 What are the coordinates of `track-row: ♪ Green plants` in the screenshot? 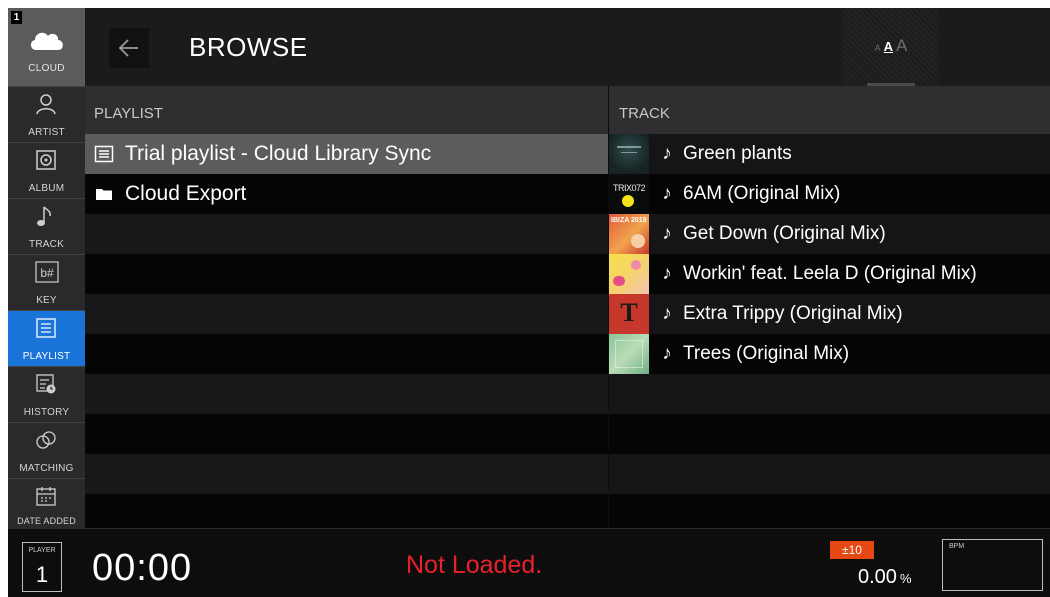 It's located at (829, 154).